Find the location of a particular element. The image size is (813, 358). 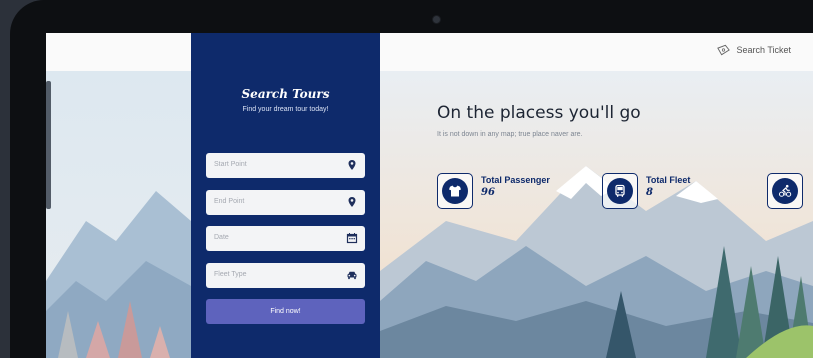

stat-total-fleet: Total Fleet 8 is located at coordinates (646, 191).